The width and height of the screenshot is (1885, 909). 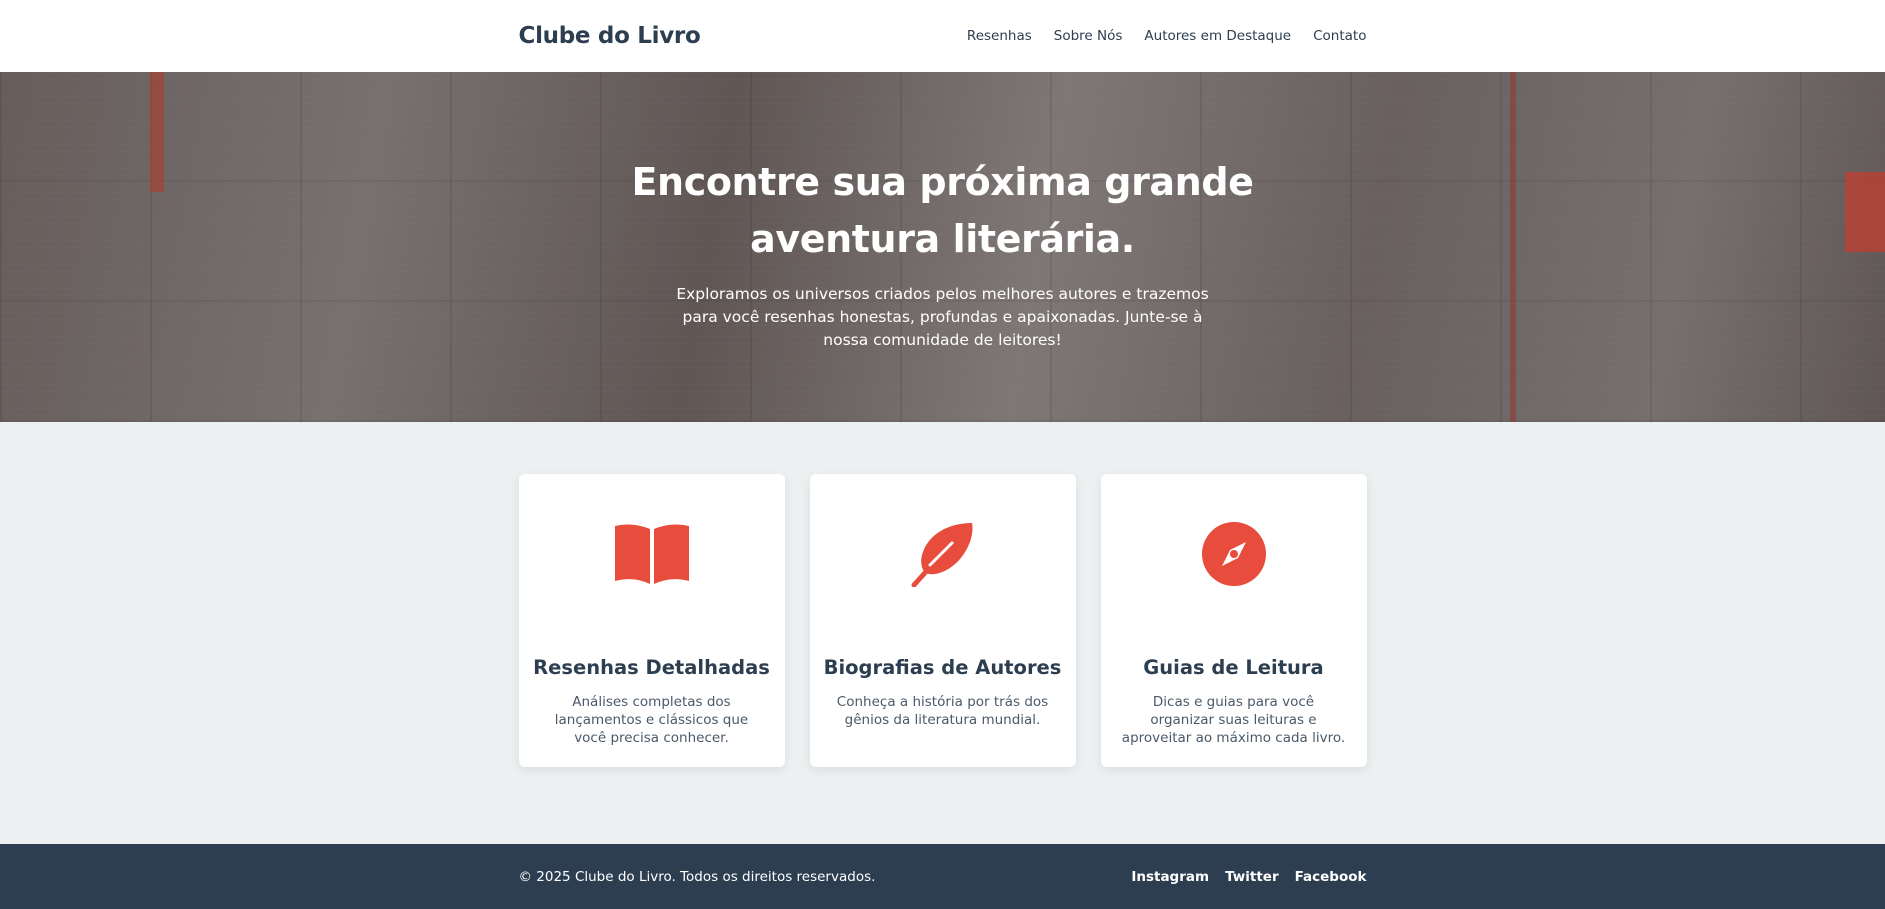 What do you see at coordinates (999, 36) in the screenshot?
I see `nav-link-resenhas: Resenhas` at bounding box center [999, 36].